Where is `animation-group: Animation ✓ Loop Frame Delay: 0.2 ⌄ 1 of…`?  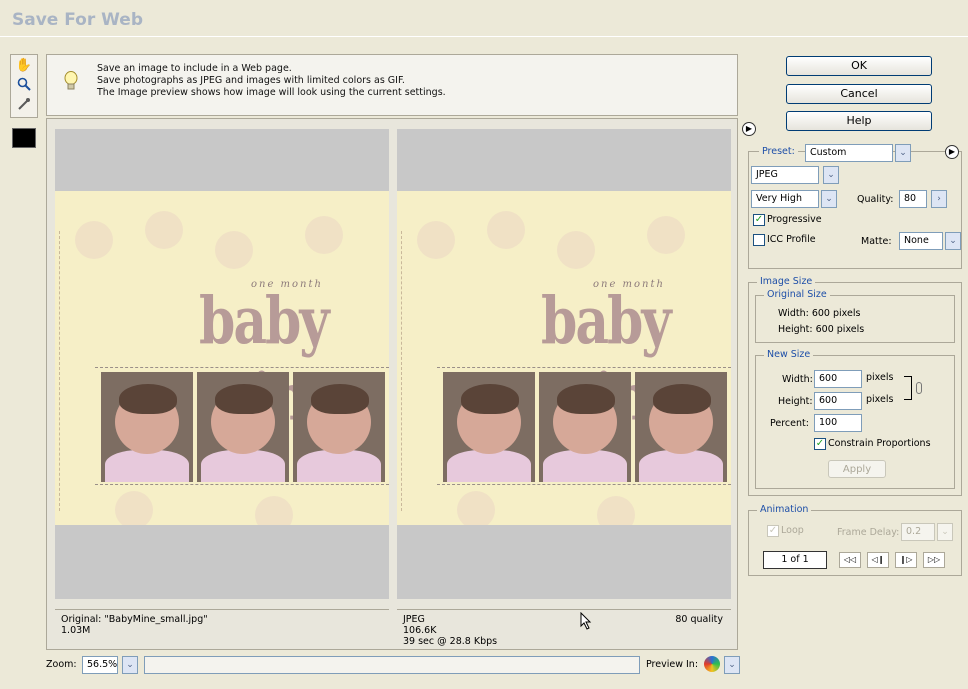
animation-group: Animation ✓ Loop Frame Delay: 0.2 ⌄ 1 of… is located at coordinates (855, 540).